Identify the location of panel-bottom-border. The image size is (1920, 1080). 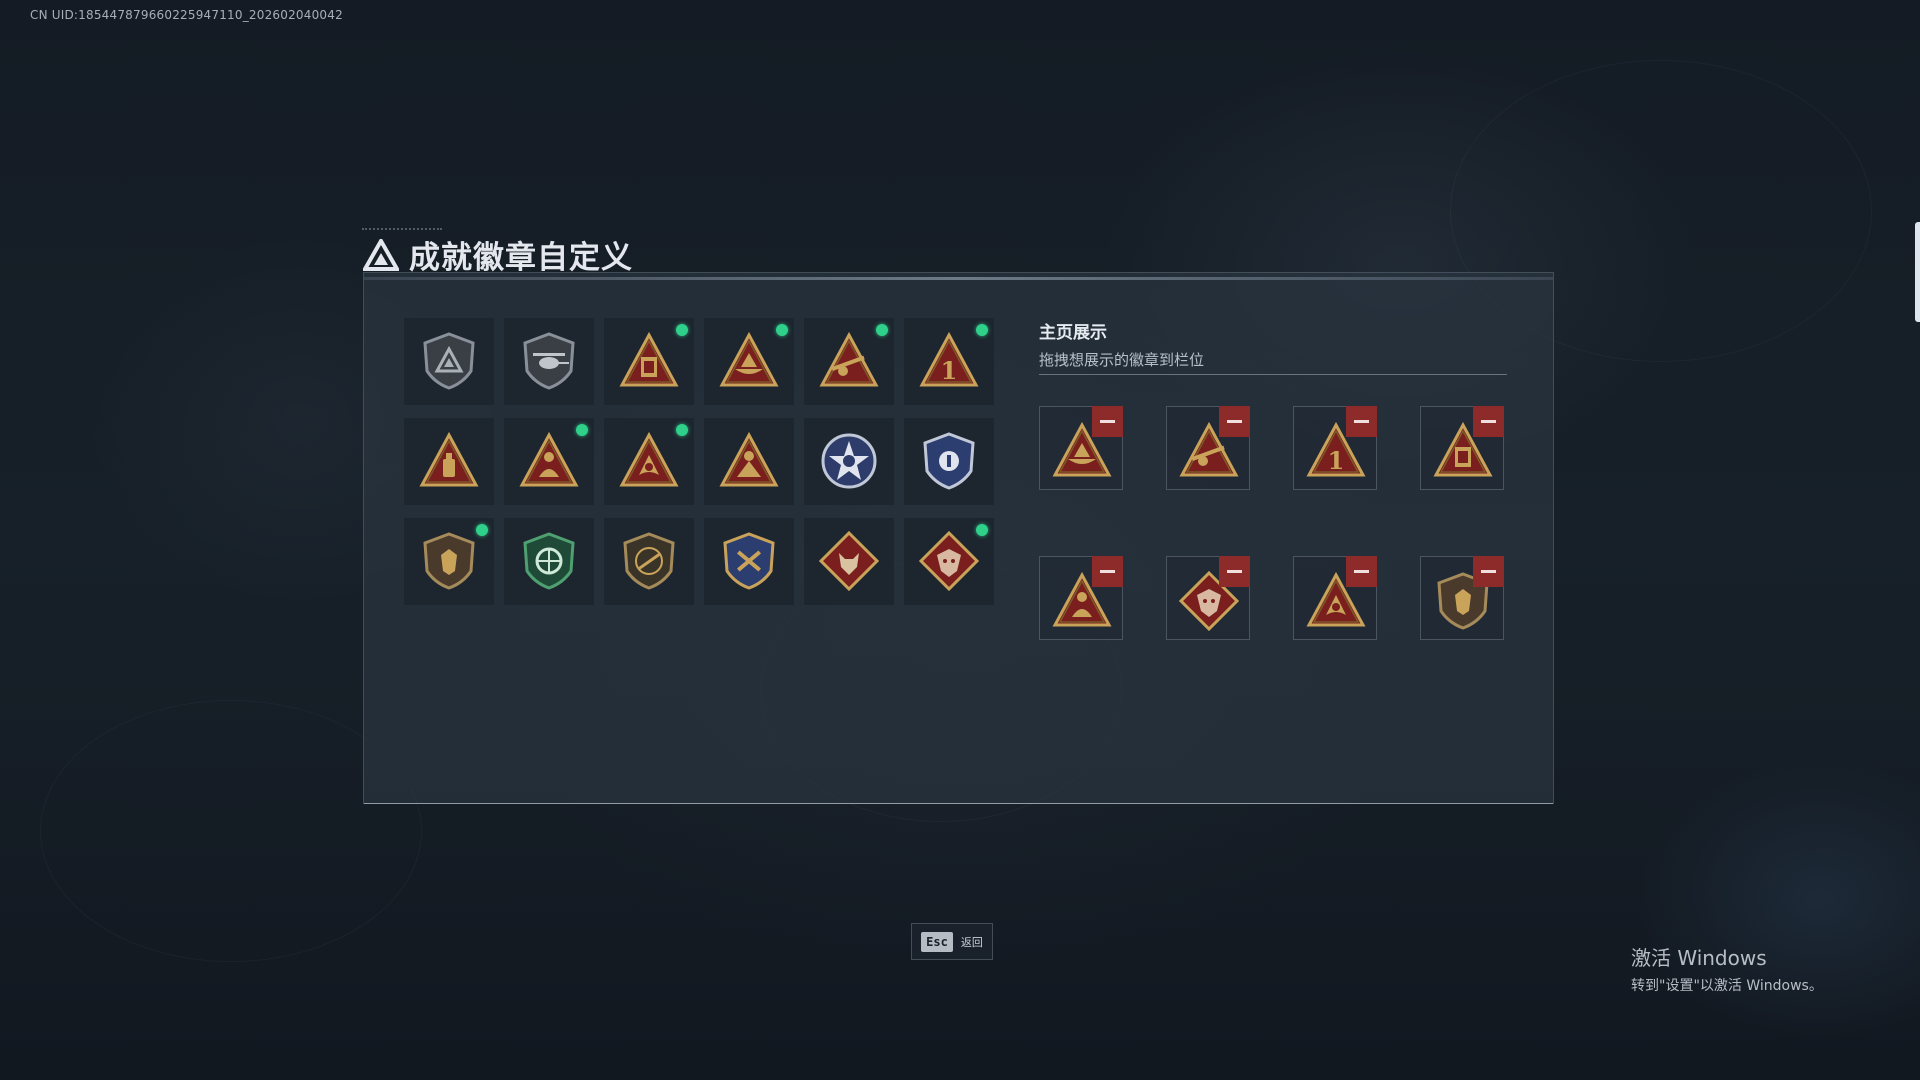
(958, 803).